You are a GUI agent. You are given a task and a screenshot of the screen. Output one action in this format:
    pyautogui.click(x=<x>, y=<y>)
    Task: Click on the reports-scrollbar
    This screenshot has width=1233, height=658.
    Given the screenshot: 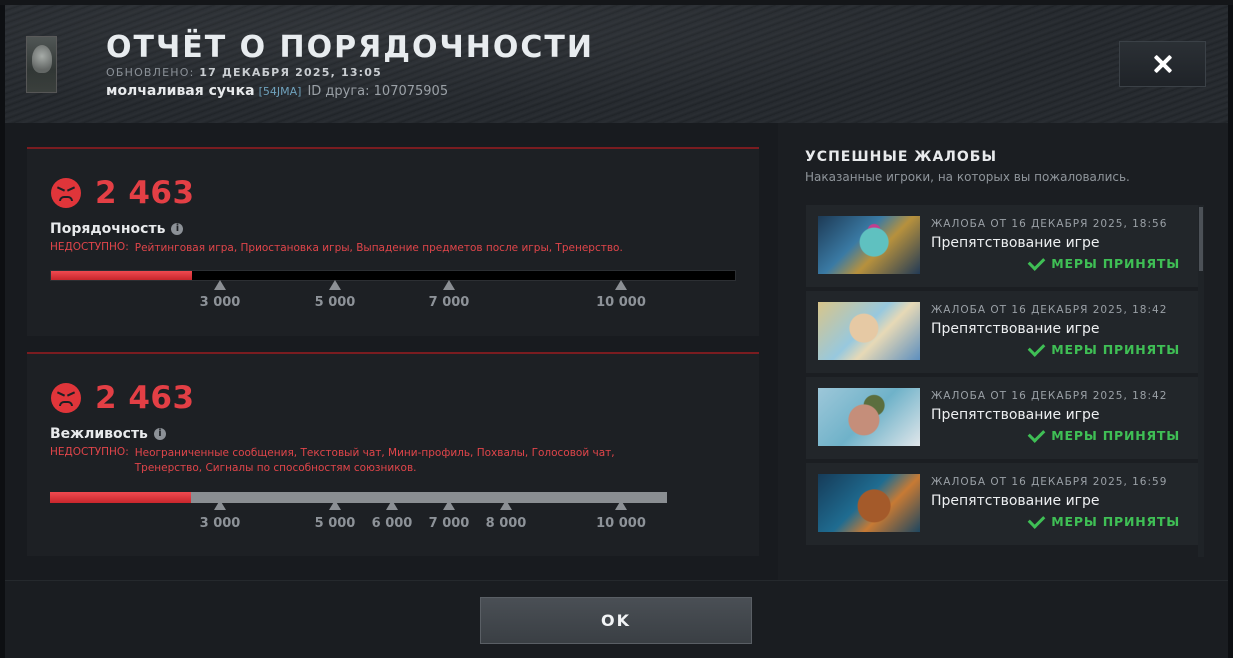 What is the action you would take?
    pyautogui.click(x=1201, y=381)
    